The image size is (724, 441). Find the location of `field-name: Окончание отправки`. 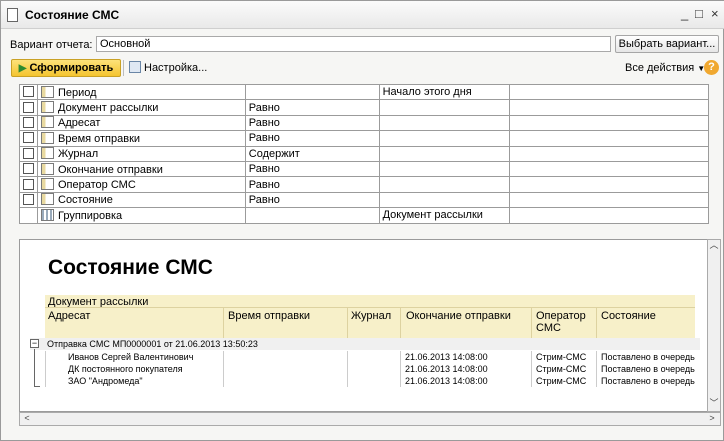

field-name: Окончание отправки is located at coordinates (110, 169).